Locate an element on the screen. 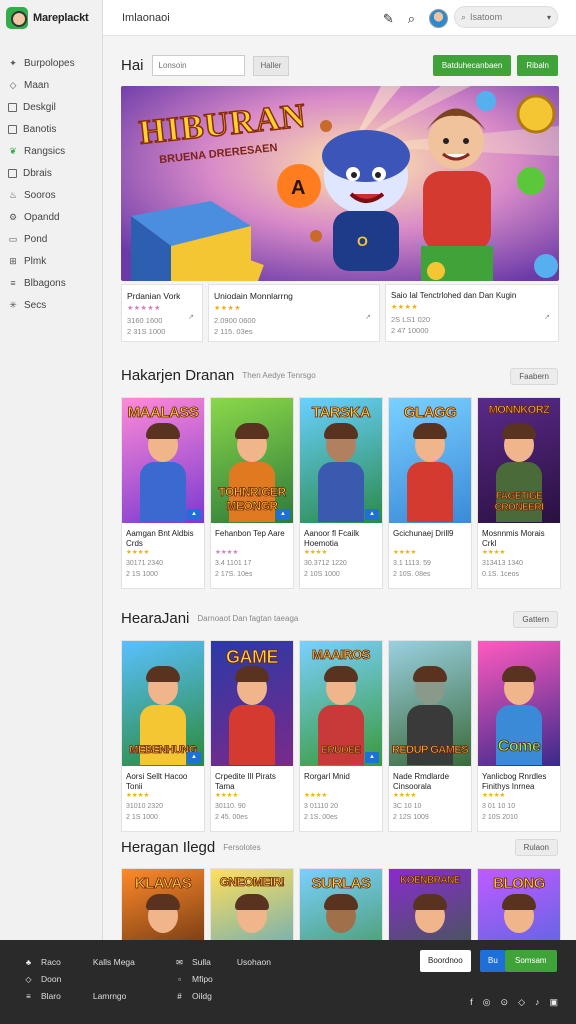 This screenshot has height=1024, width=576. chat-icon: ✎ is located at coordinates (388, 19).